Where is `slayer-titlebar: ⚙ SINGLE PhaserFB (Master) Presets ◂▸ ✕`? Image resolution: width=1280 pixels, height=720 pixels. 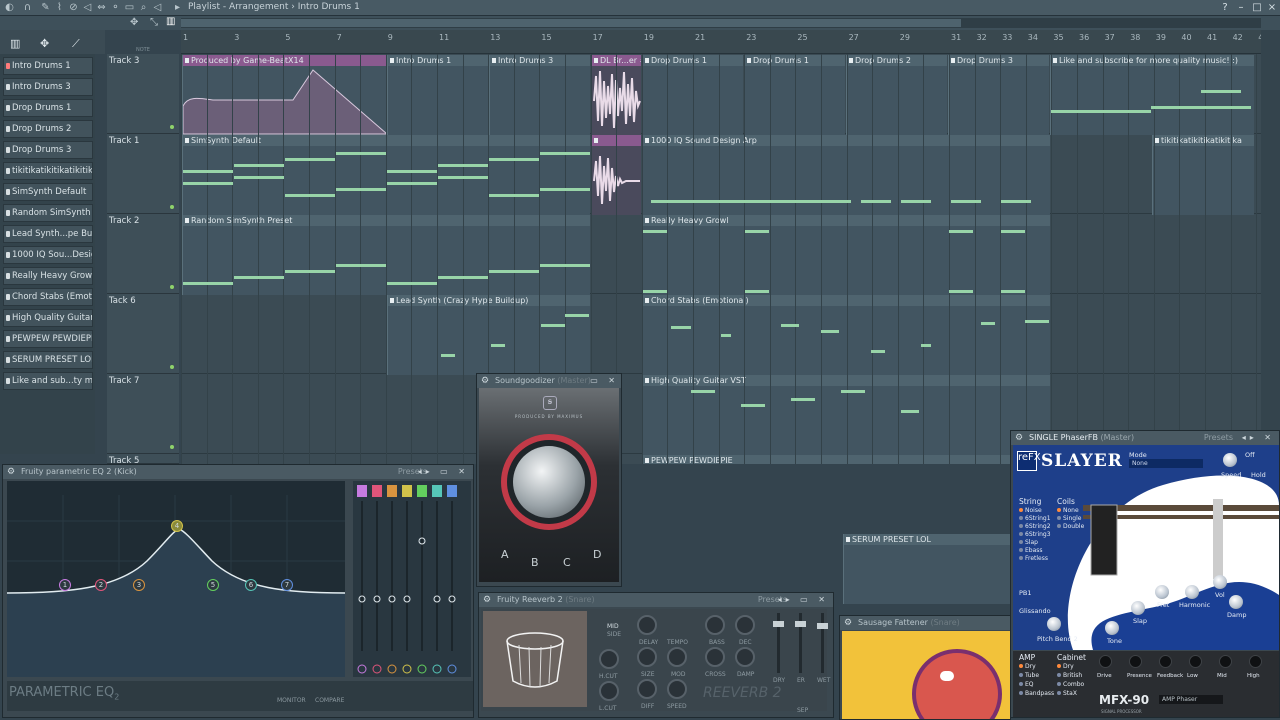
slayer-titlebar: ⚙ SINGLE PhaserFB (Master) Presets ◂▸ ✕ is located at coordinates (1145, 438).